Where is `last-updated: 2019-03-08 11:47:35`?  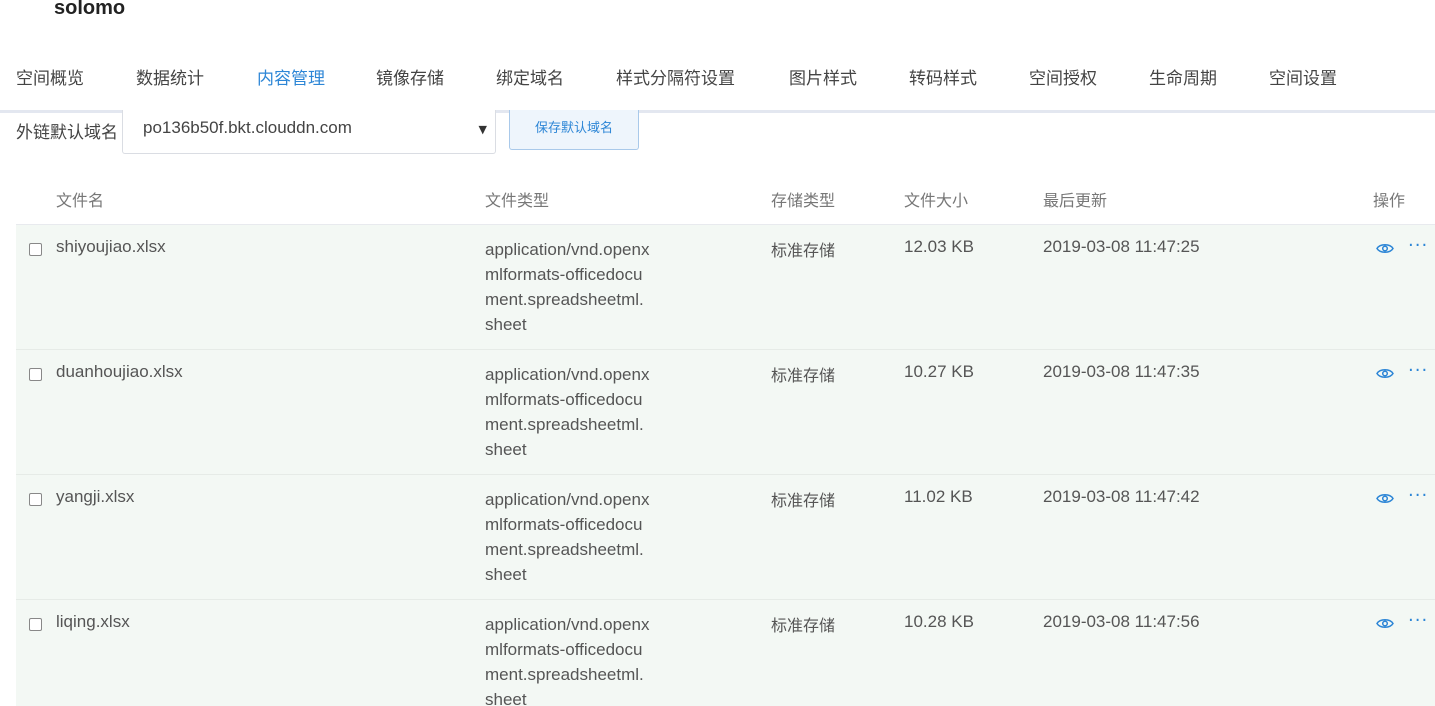
last-updated: 2019-03-08 11:47:35 is located at coordinates (1121, 371).